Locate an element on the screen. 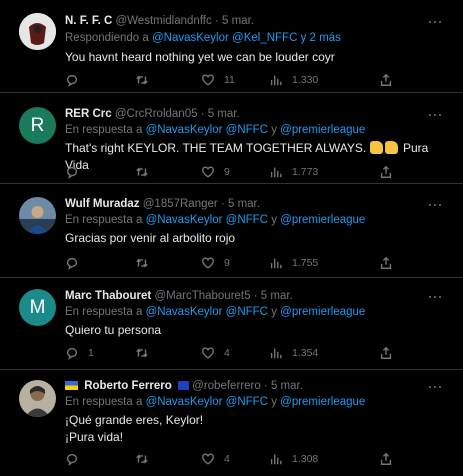 The width and height of the screenshot is (463, 476). views-count: 1.308 is located at coordinates (305, 459).